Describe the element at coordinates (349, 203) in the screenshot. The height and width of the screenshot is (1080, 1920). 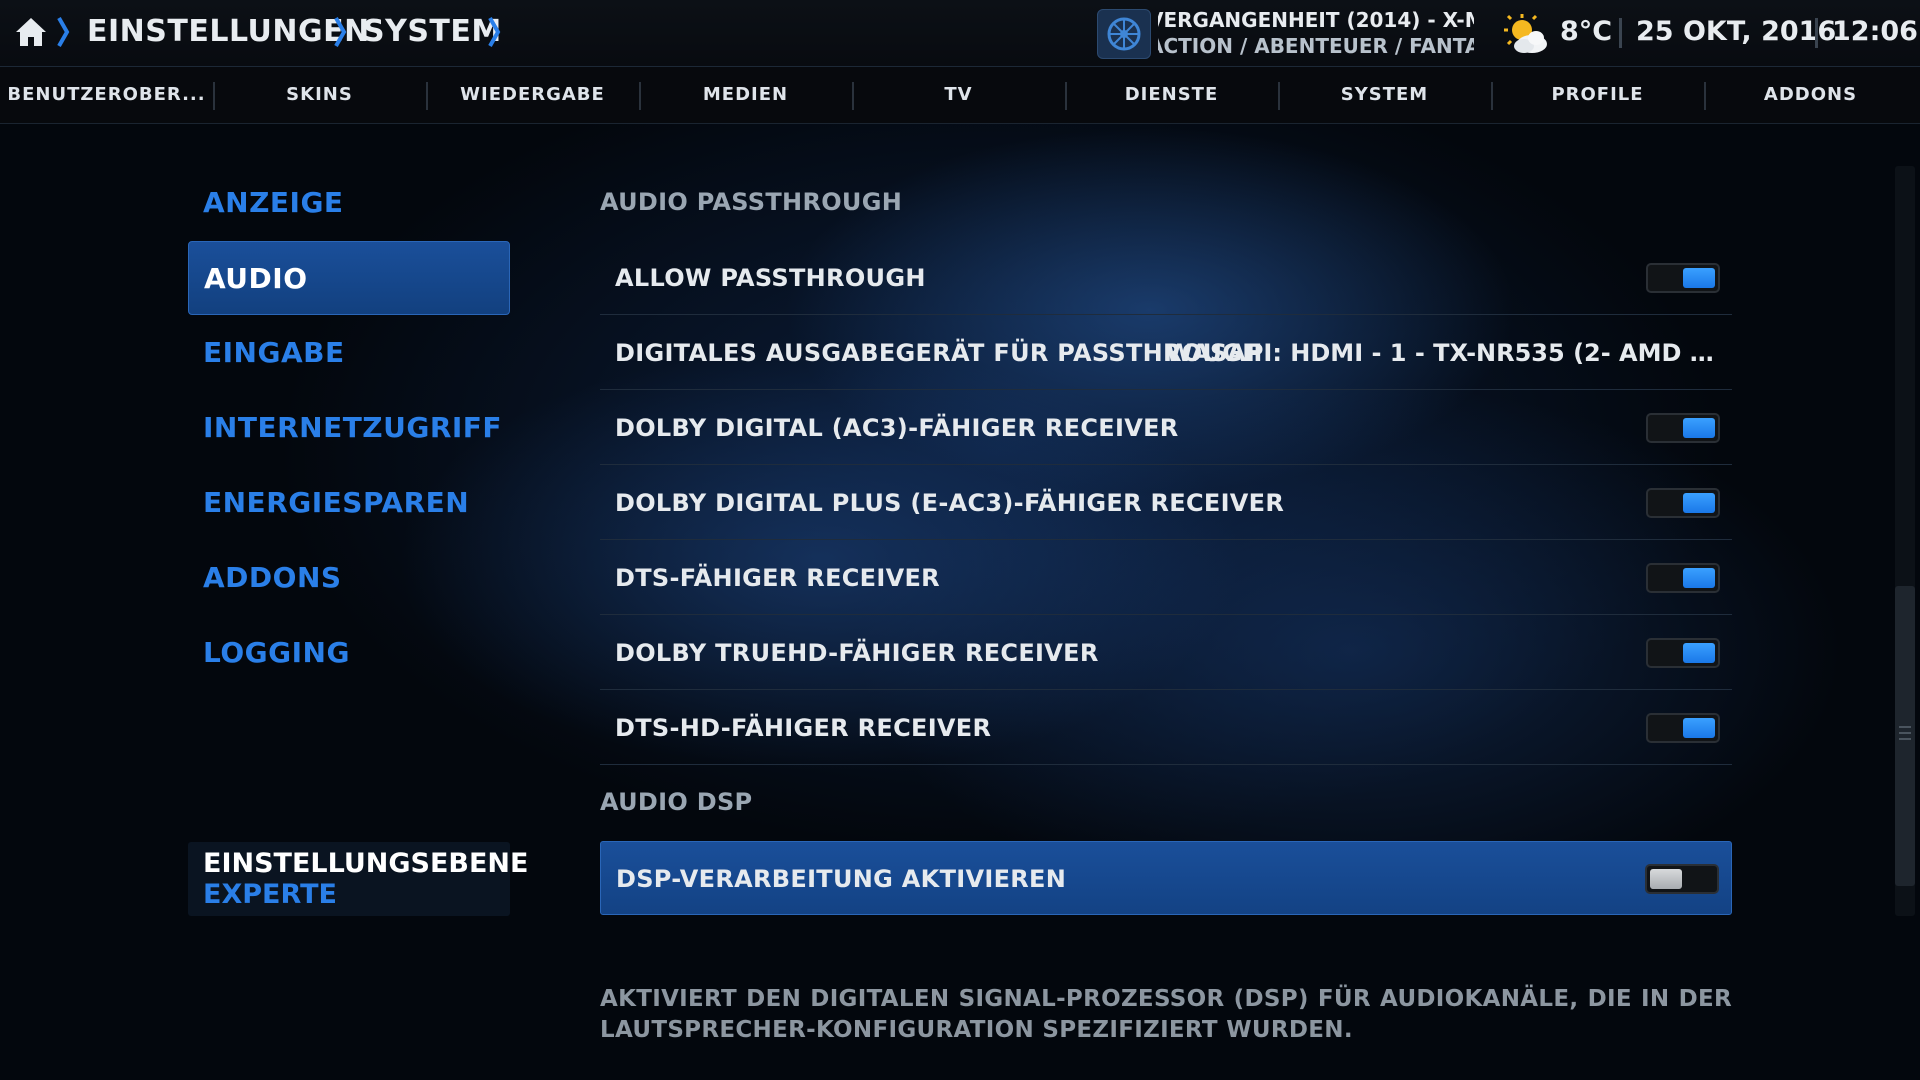
I see `sidebar-item-display: ANZEIGE` at that location.